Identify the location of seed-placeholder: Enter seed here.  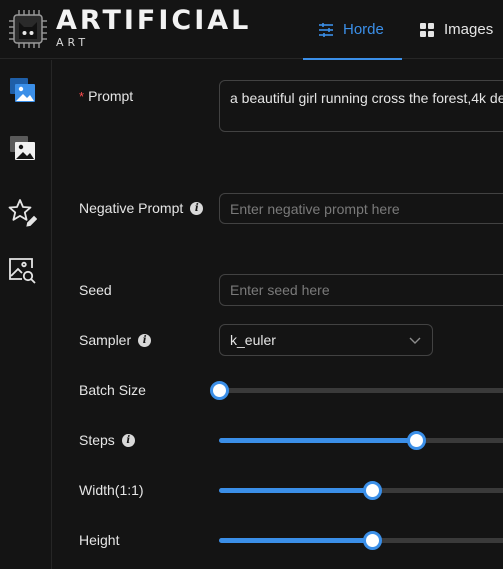
(280, 290).